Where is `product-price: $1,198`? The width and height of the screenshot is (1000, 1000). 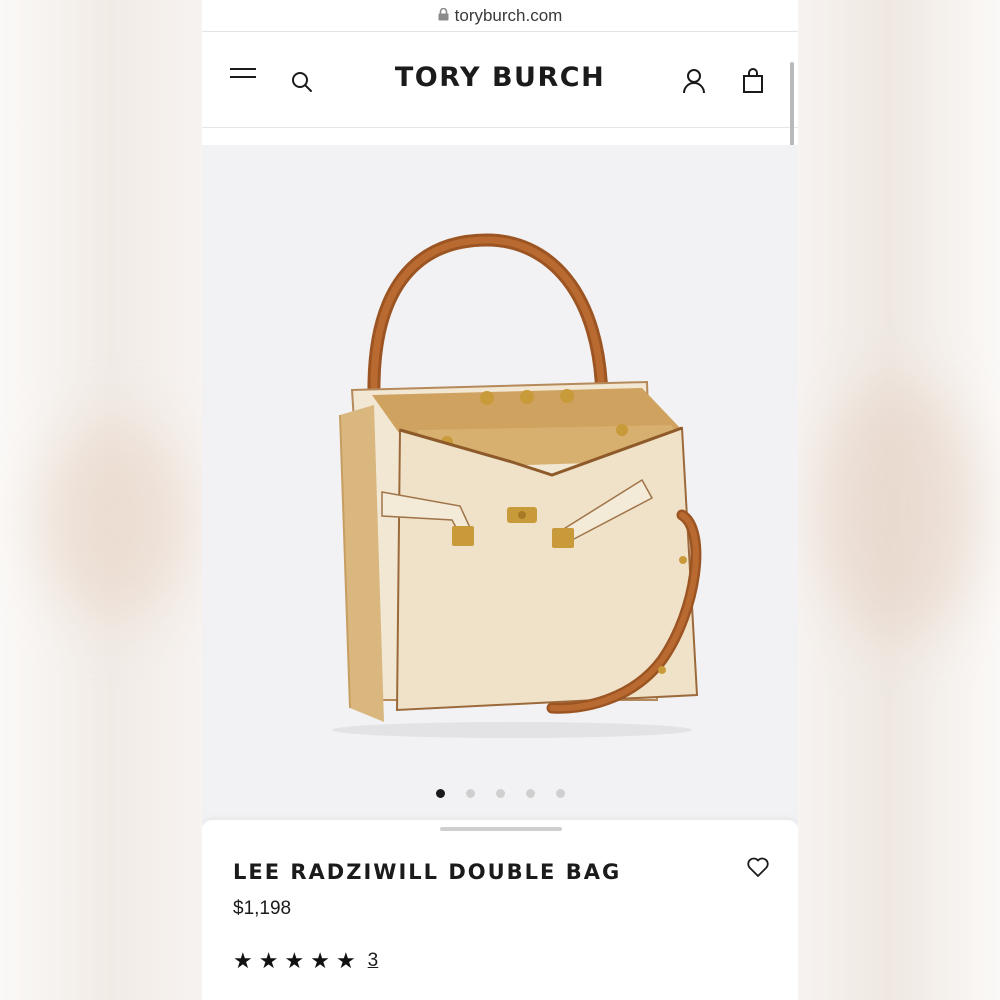
product-price: $1,198 is located at coordinates (262, 908).